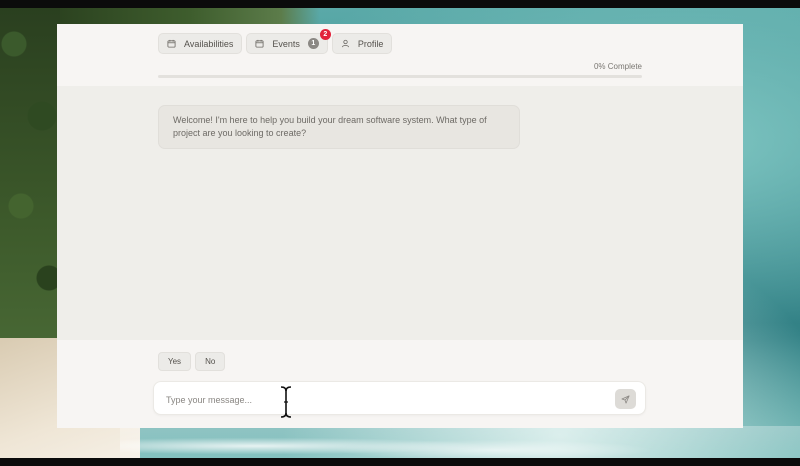  Describe the element at coordinates (175, 361) in the screenshot. I see `quick-reply-yes: Yes` at that location.